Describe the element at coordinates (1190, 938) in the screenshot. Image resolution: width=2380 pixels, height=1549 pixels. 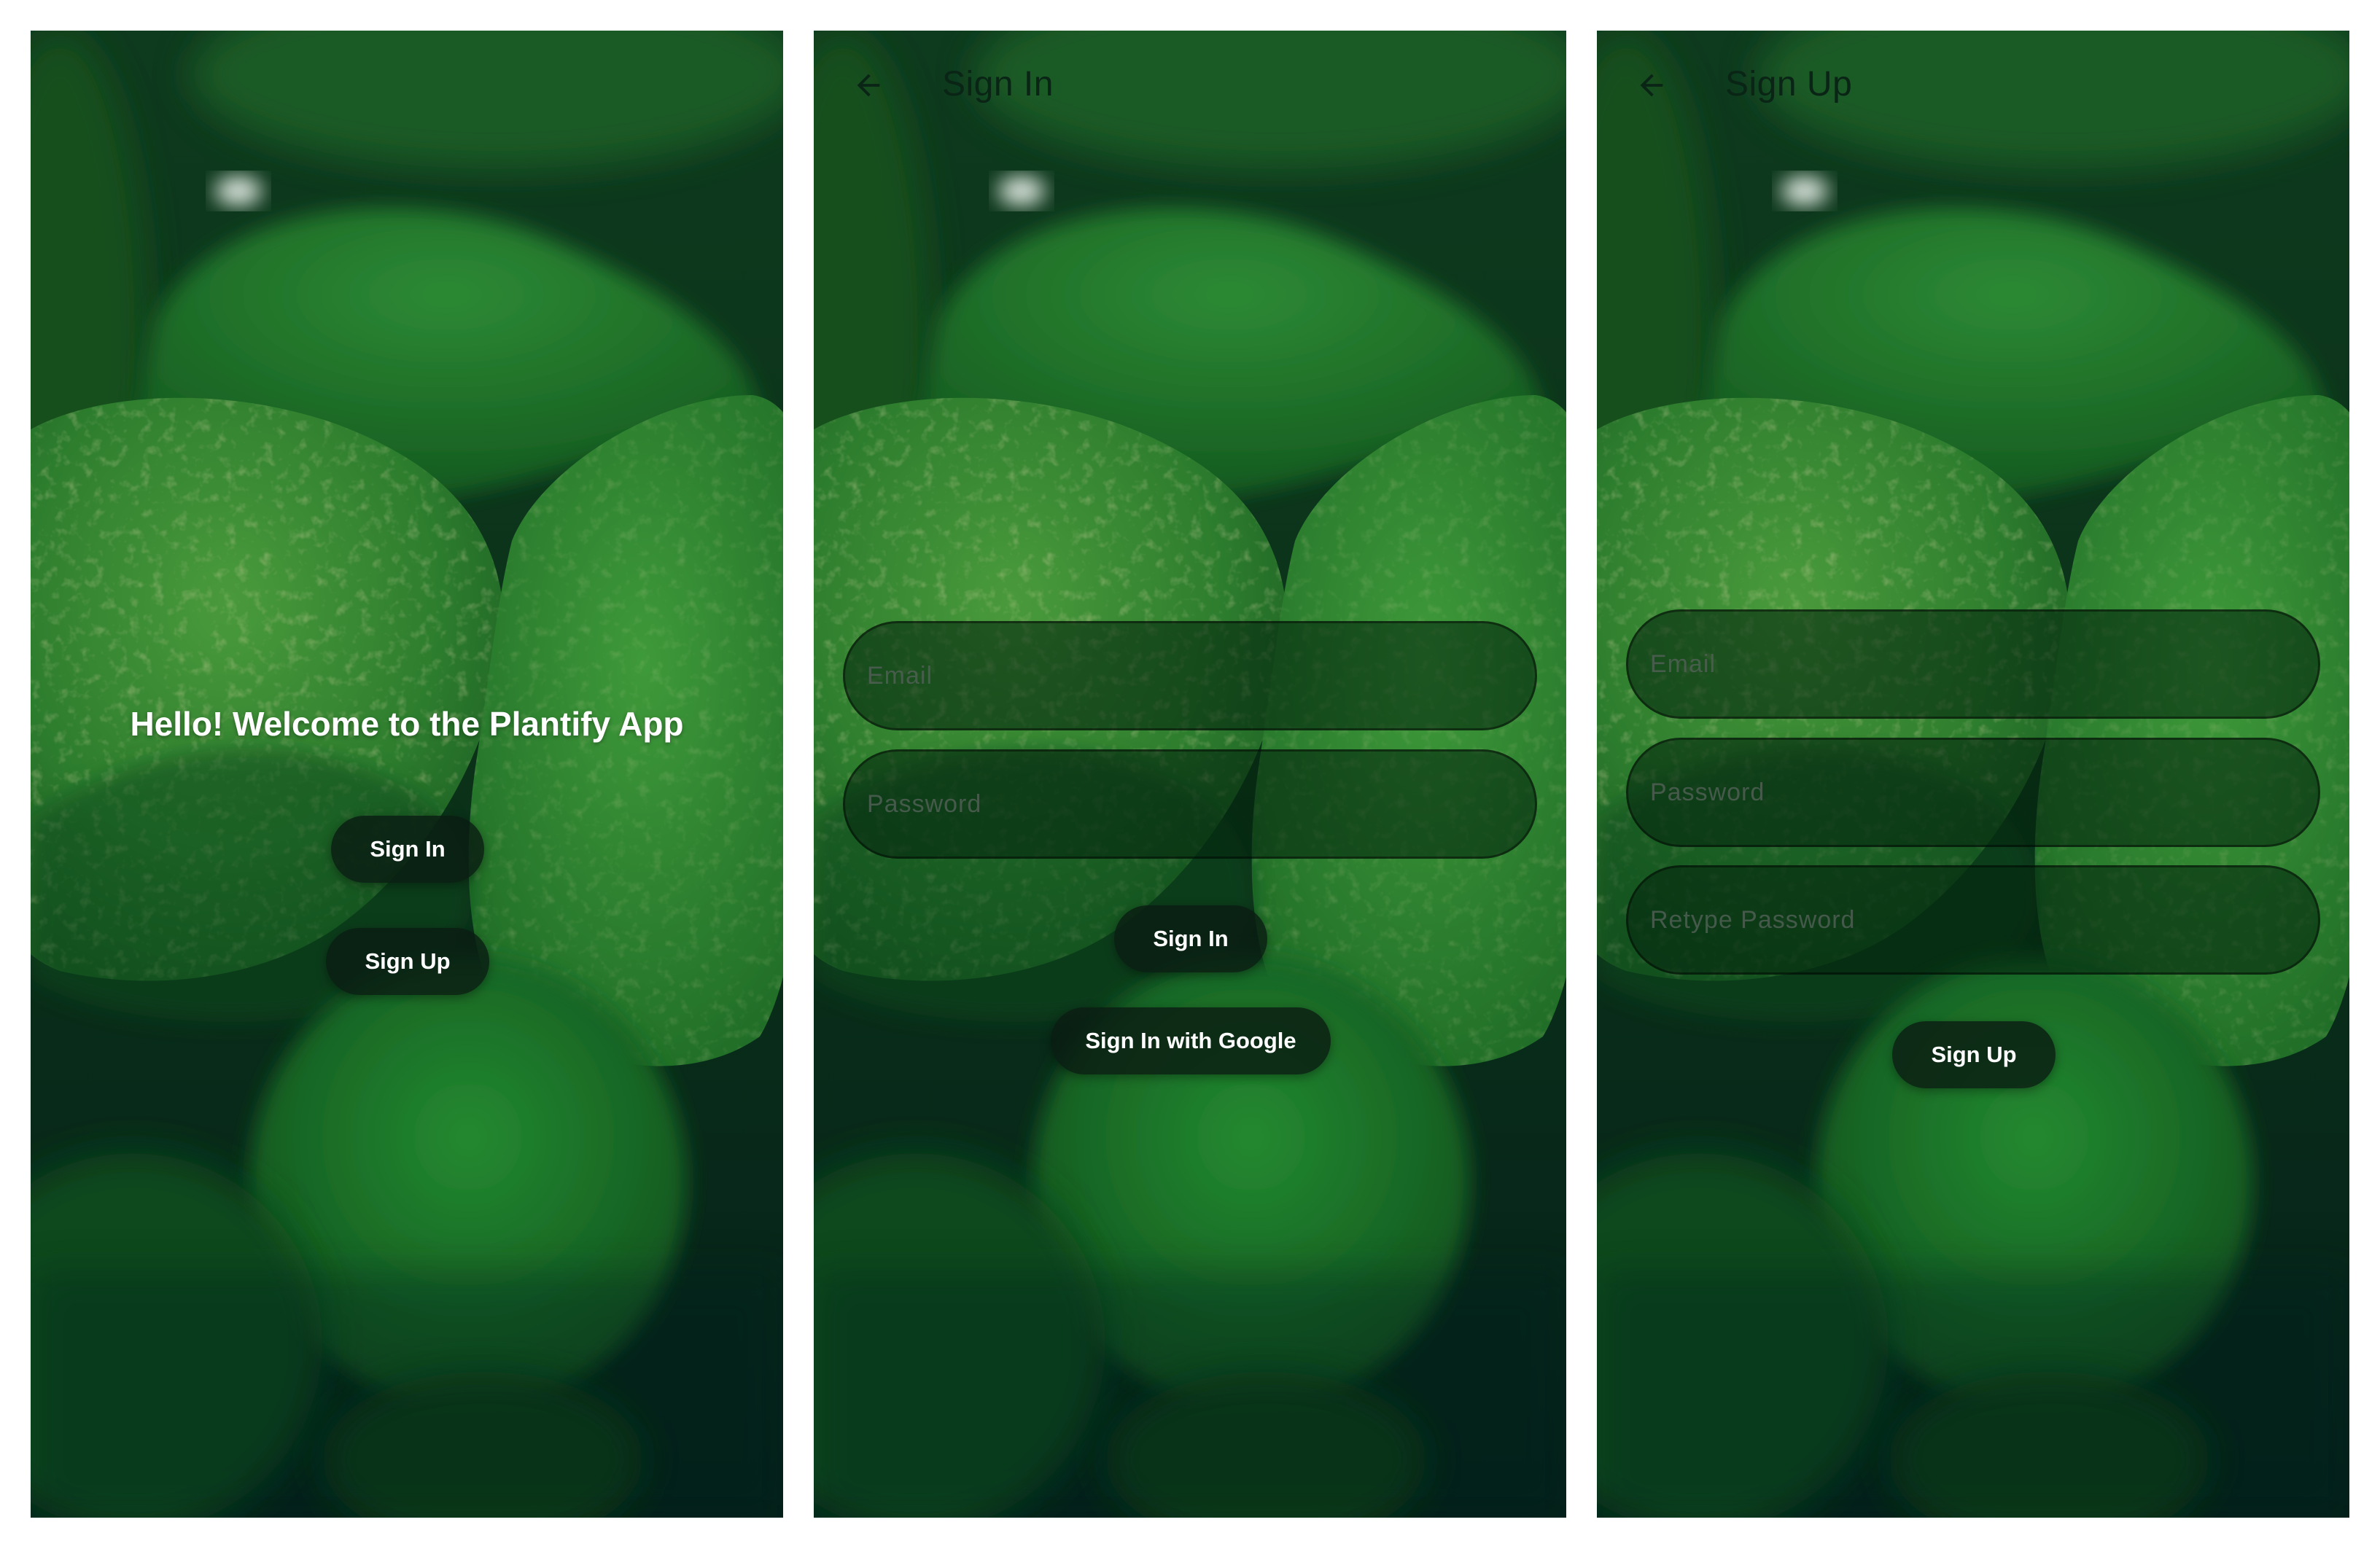
I see `sign-in-submit-button: Sign In` at that location.